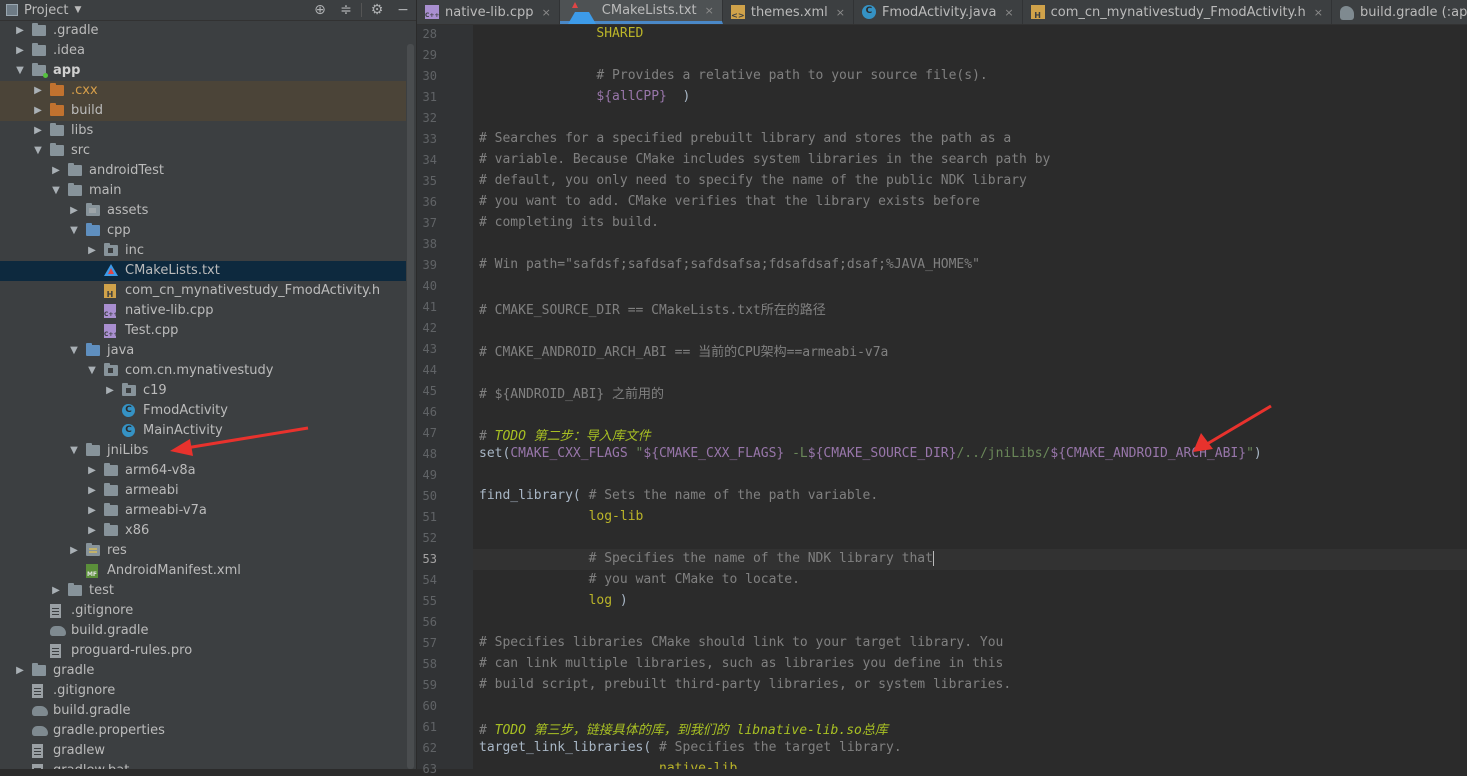 The width and height of the screenshot is (1467, 776). I want to click on tree-item: MF AndroidManifest.xml, so click(203, 571).